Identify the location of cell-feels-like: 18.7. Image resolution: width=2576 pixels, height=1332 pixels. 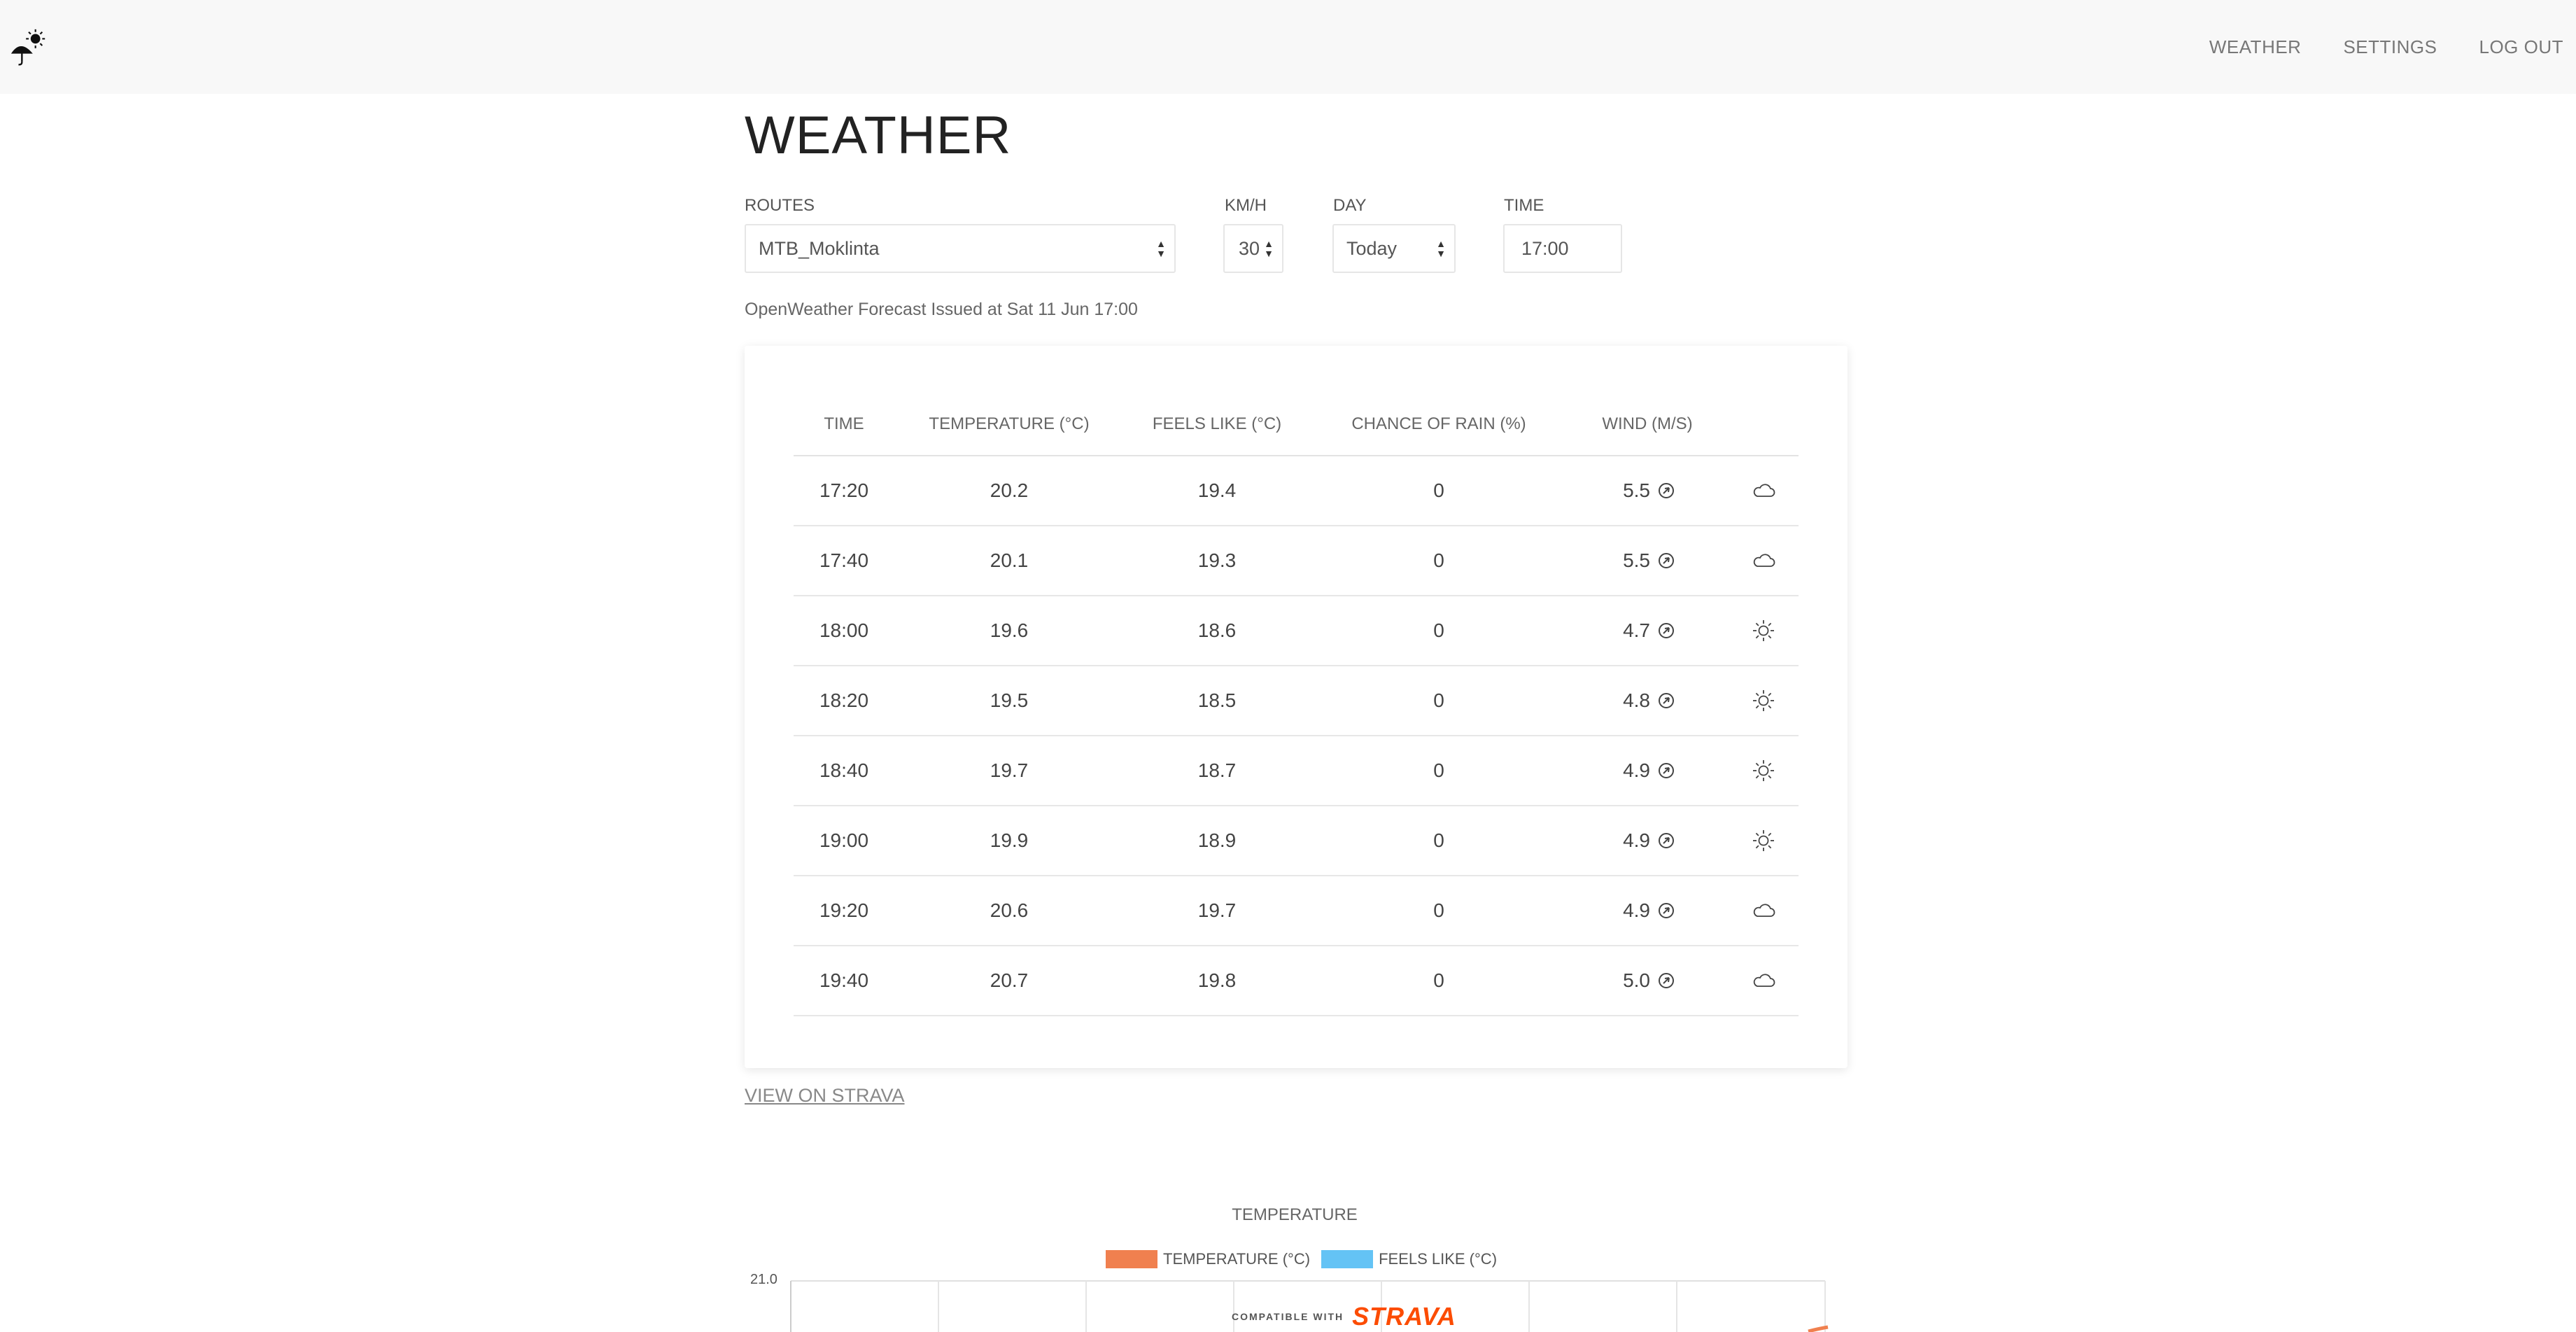
(1217, 770).